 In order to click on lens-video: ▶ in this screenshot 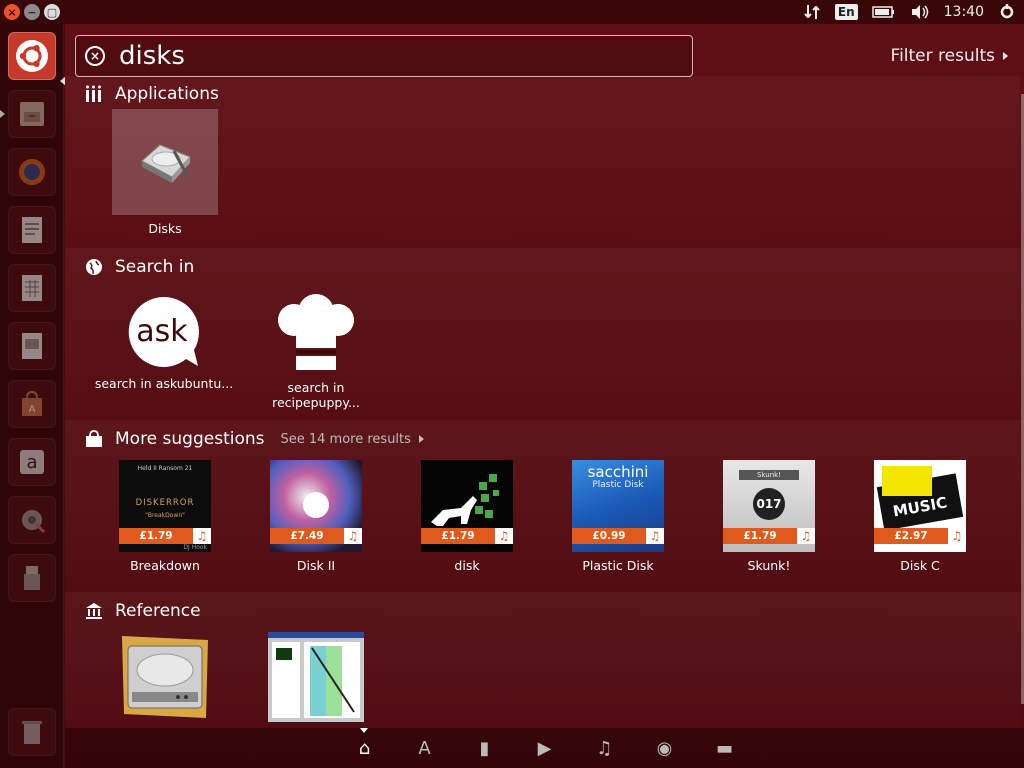, I will do `click(545, 748)`.